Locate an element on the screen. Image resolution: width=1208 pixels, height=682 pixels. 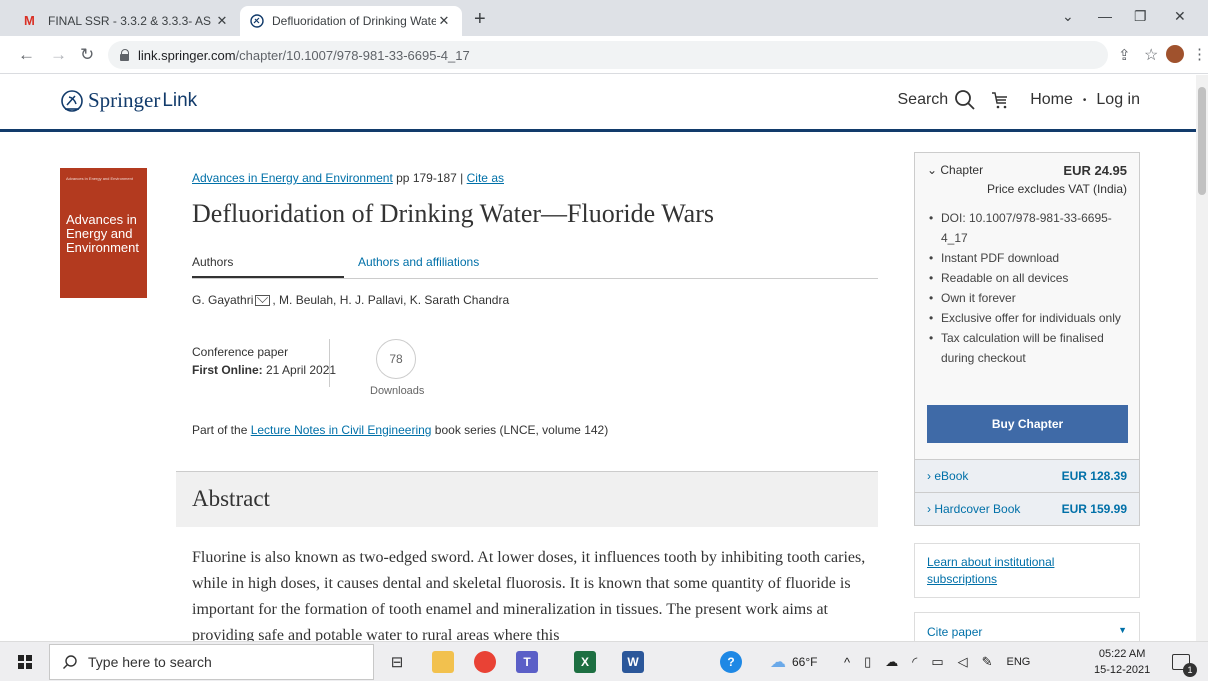
profile-avatar is located at coordinates (1175, 54).